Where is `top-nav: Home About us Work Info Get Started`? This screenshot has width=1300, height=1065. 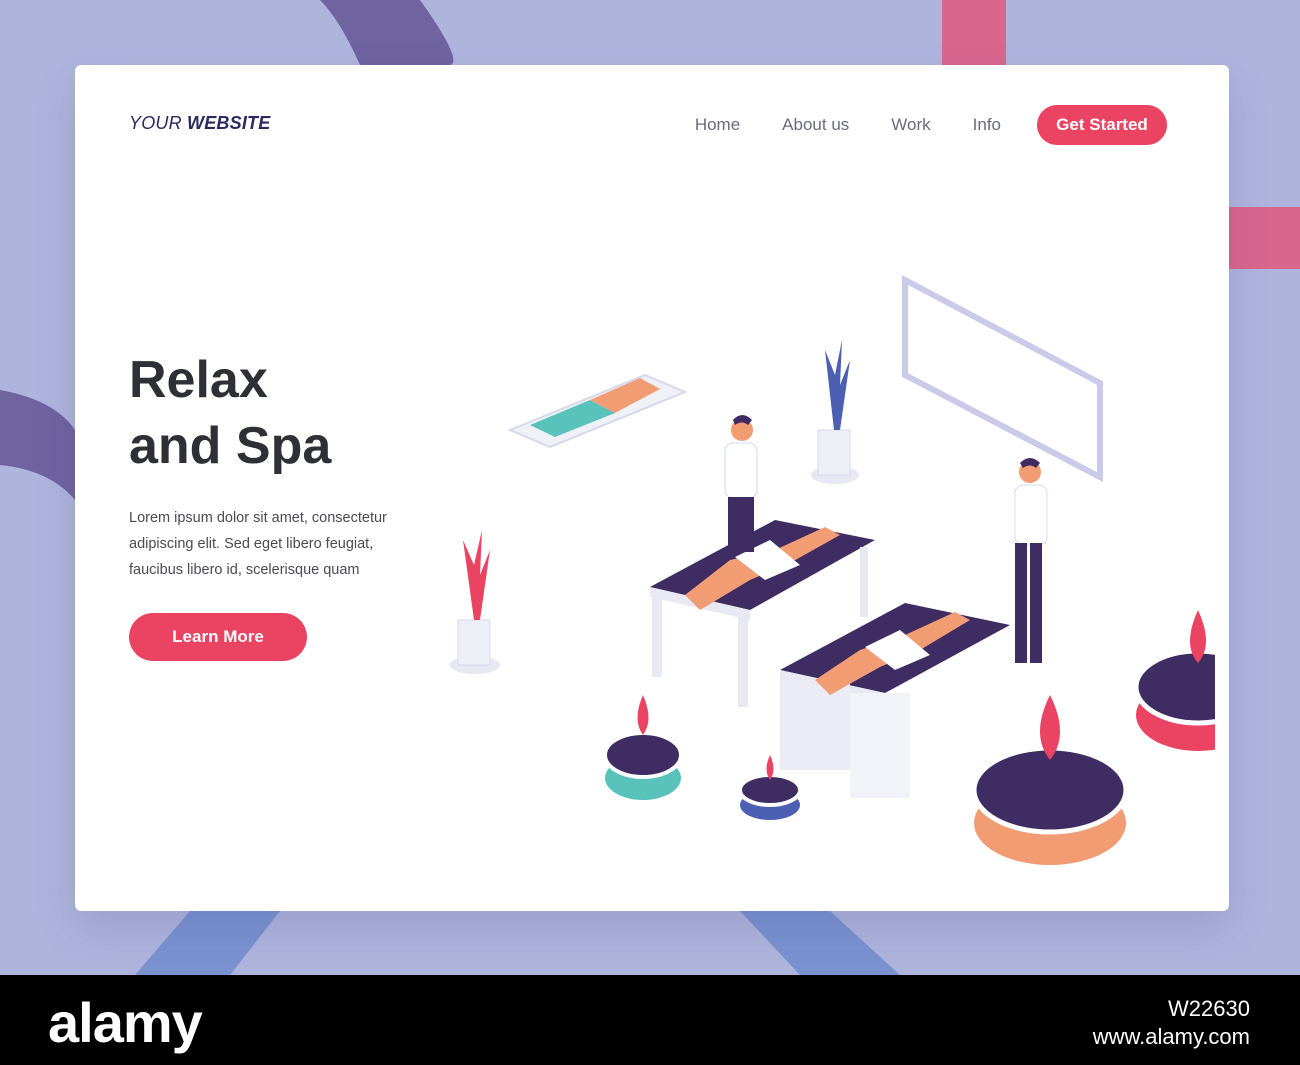
top-nav: Home About us Work Info Get Started is located at coordinates (910, 125).